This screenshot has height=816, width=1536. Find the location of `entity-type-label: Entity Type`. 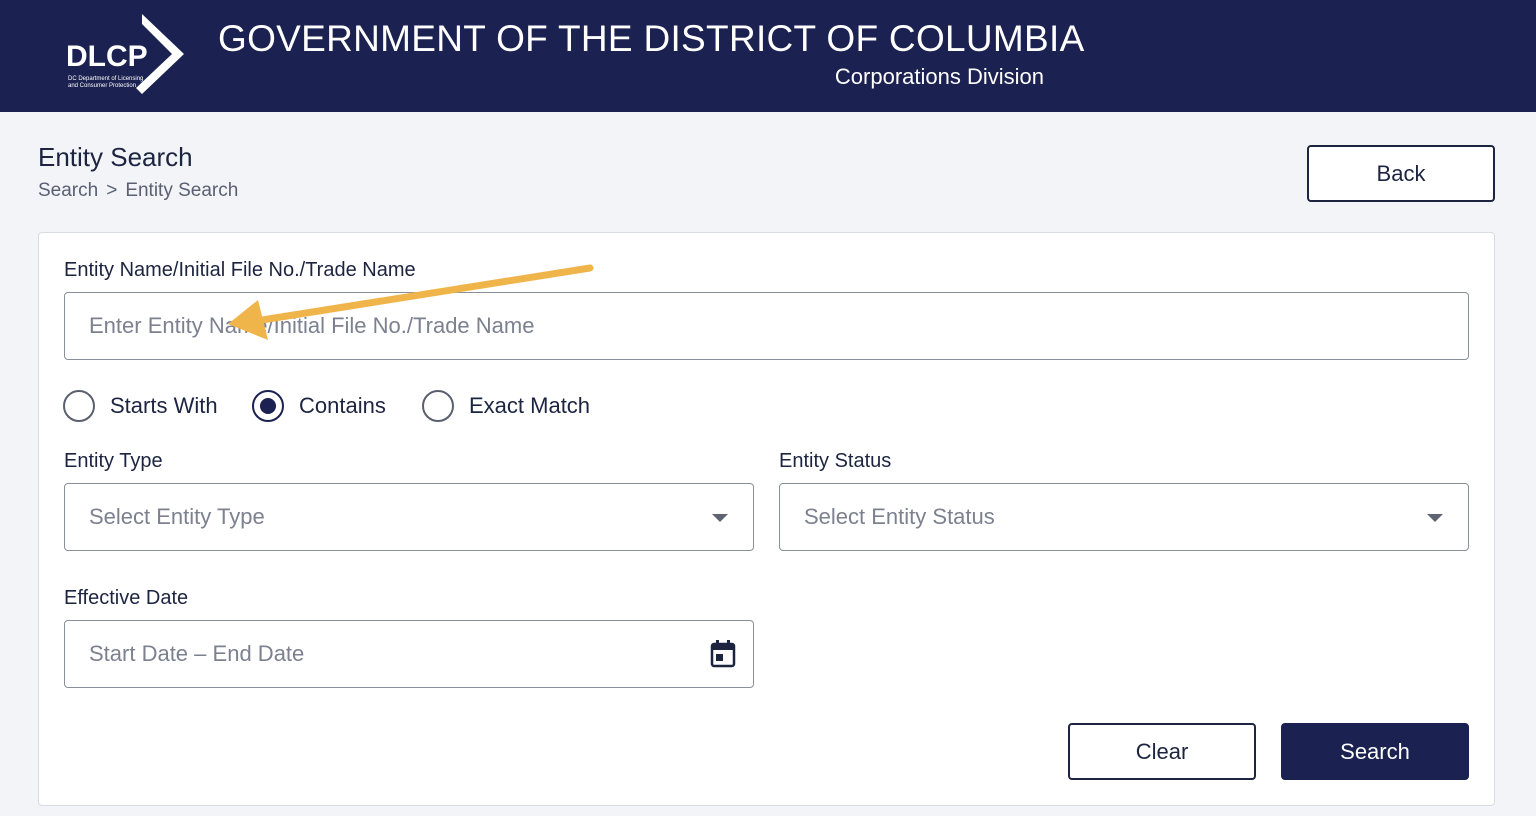

entity-type-label: Entity Type is located at coordinates (113, 461).